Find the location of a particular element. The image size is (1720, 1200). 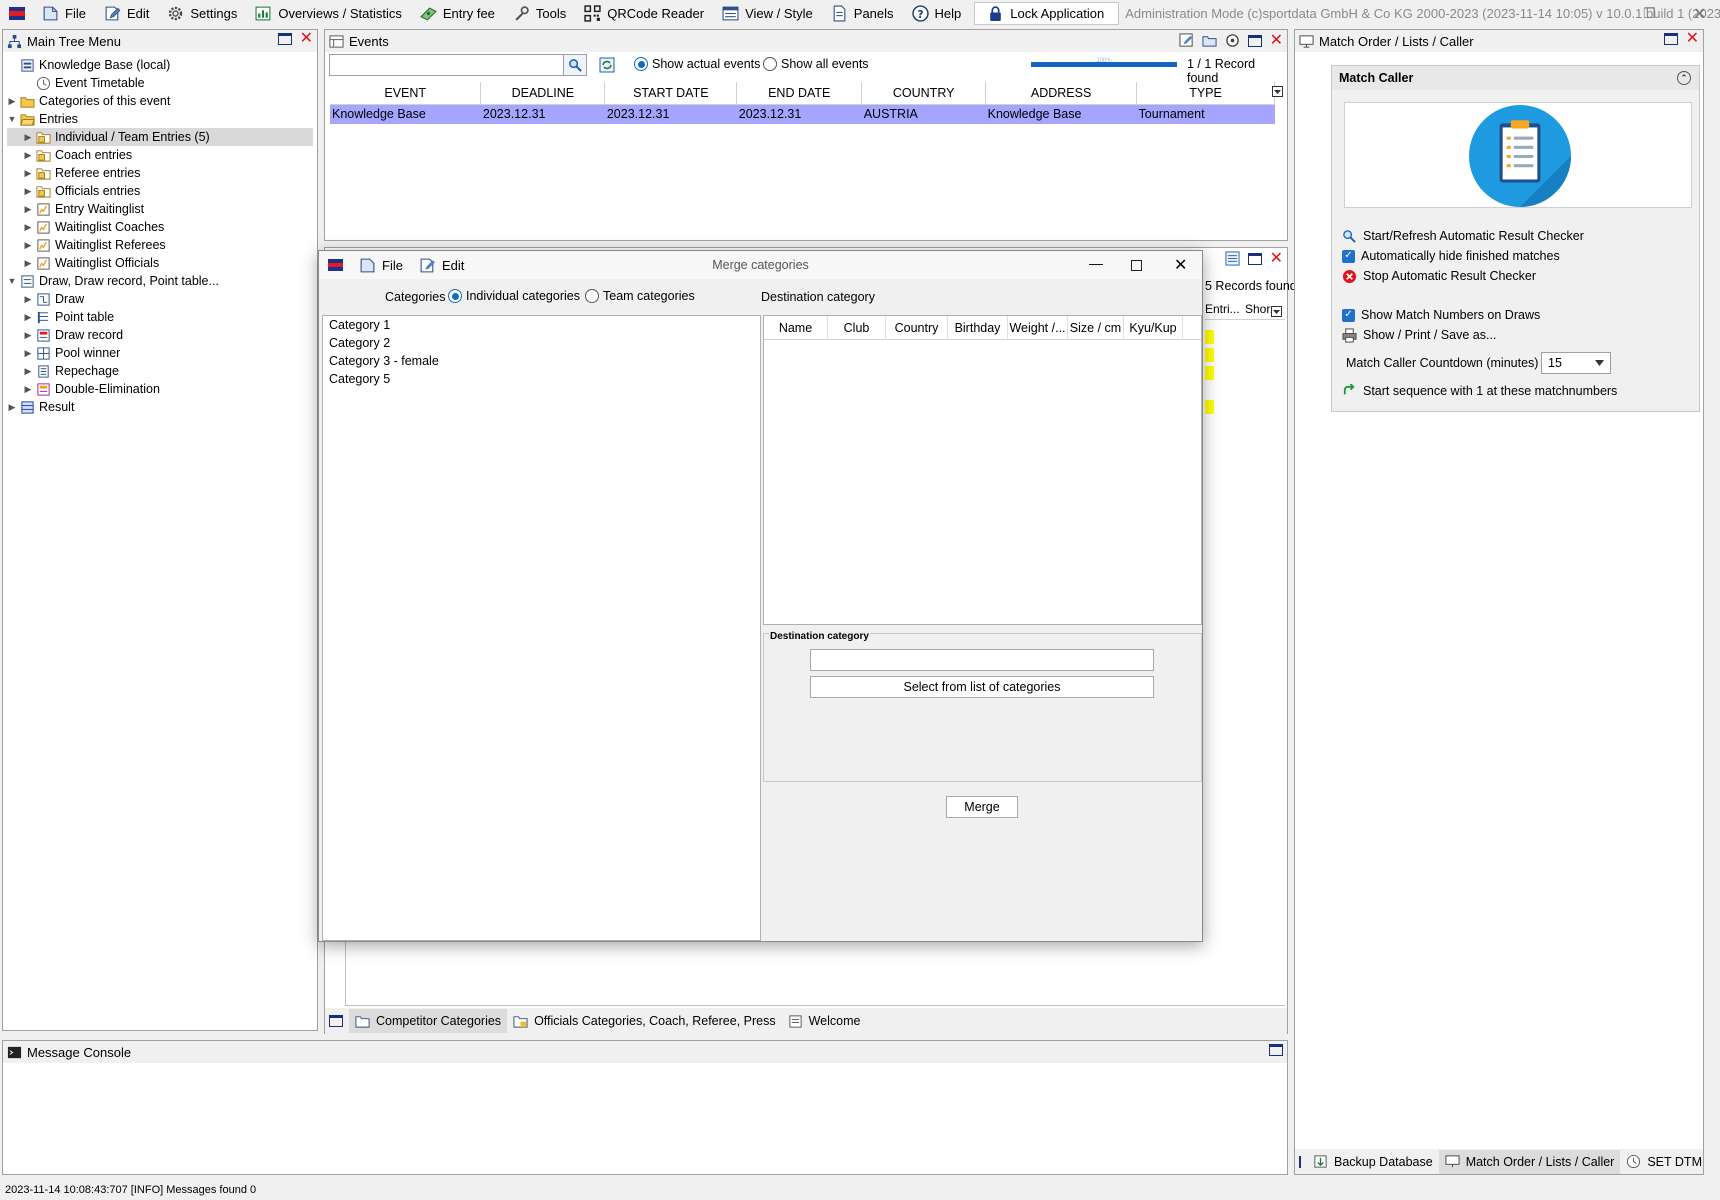

tab-backup-database: Backup Database is located at coordinates (1373, 1162).